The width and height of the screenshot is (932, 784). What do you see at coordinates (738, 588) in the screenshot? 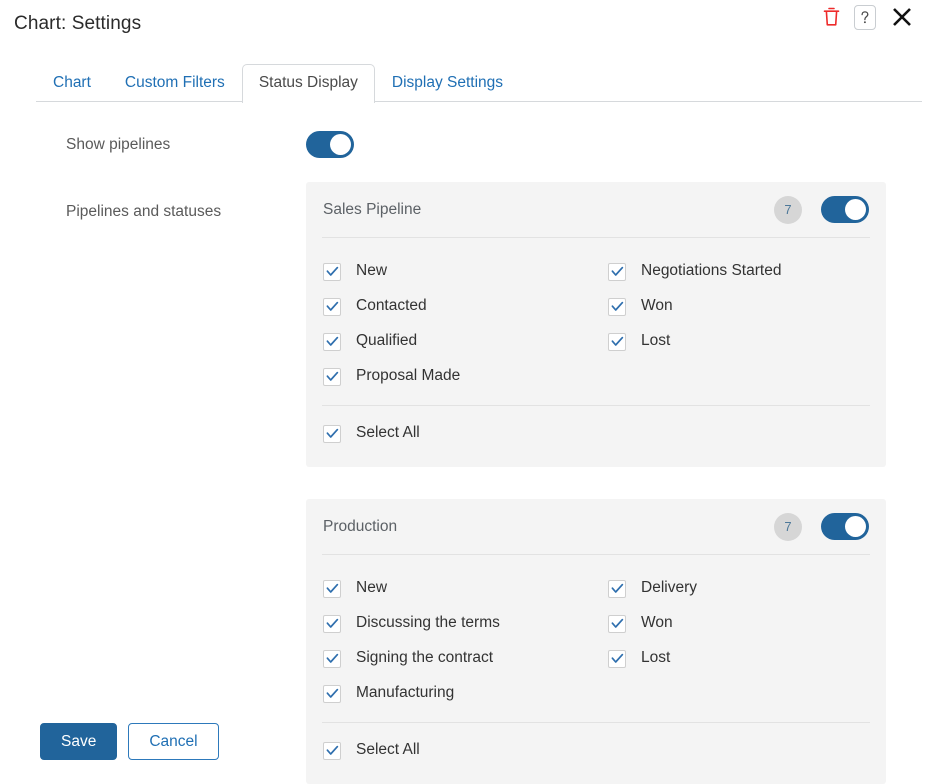
I see `status-checkbox-row: Delivery` at bounding box center [738, 588].